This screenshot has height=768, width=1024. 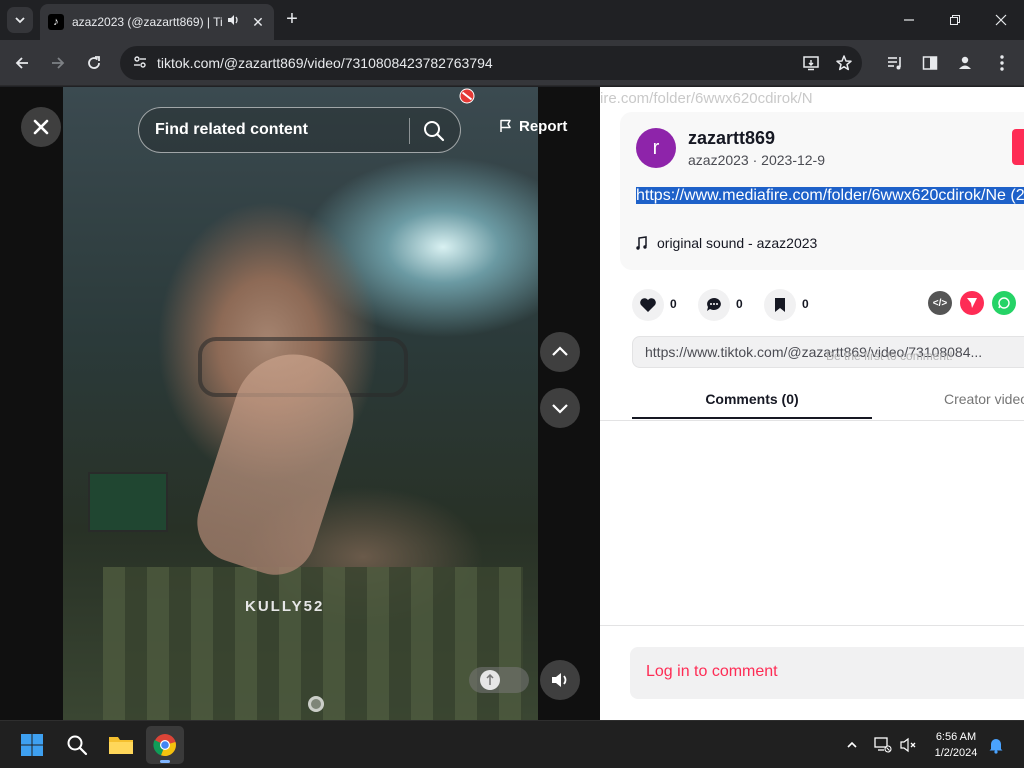 I want to click on chrome-menu-icon, so click(x=1002, y=63).